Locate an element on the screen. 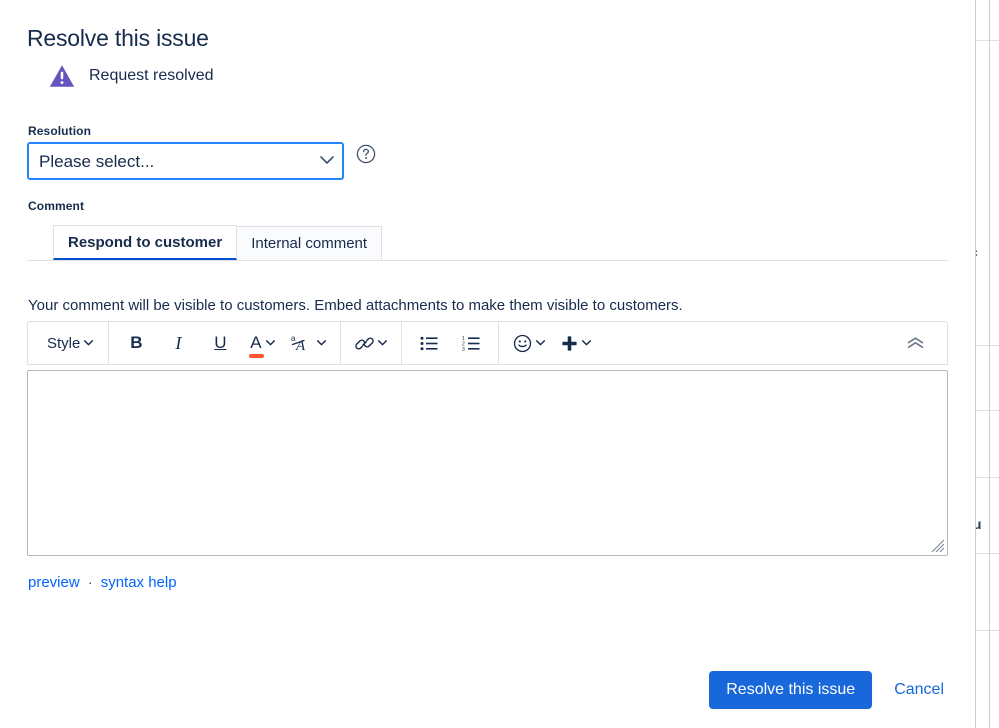  svg-text: 3 is located at coordinates (463, 348).